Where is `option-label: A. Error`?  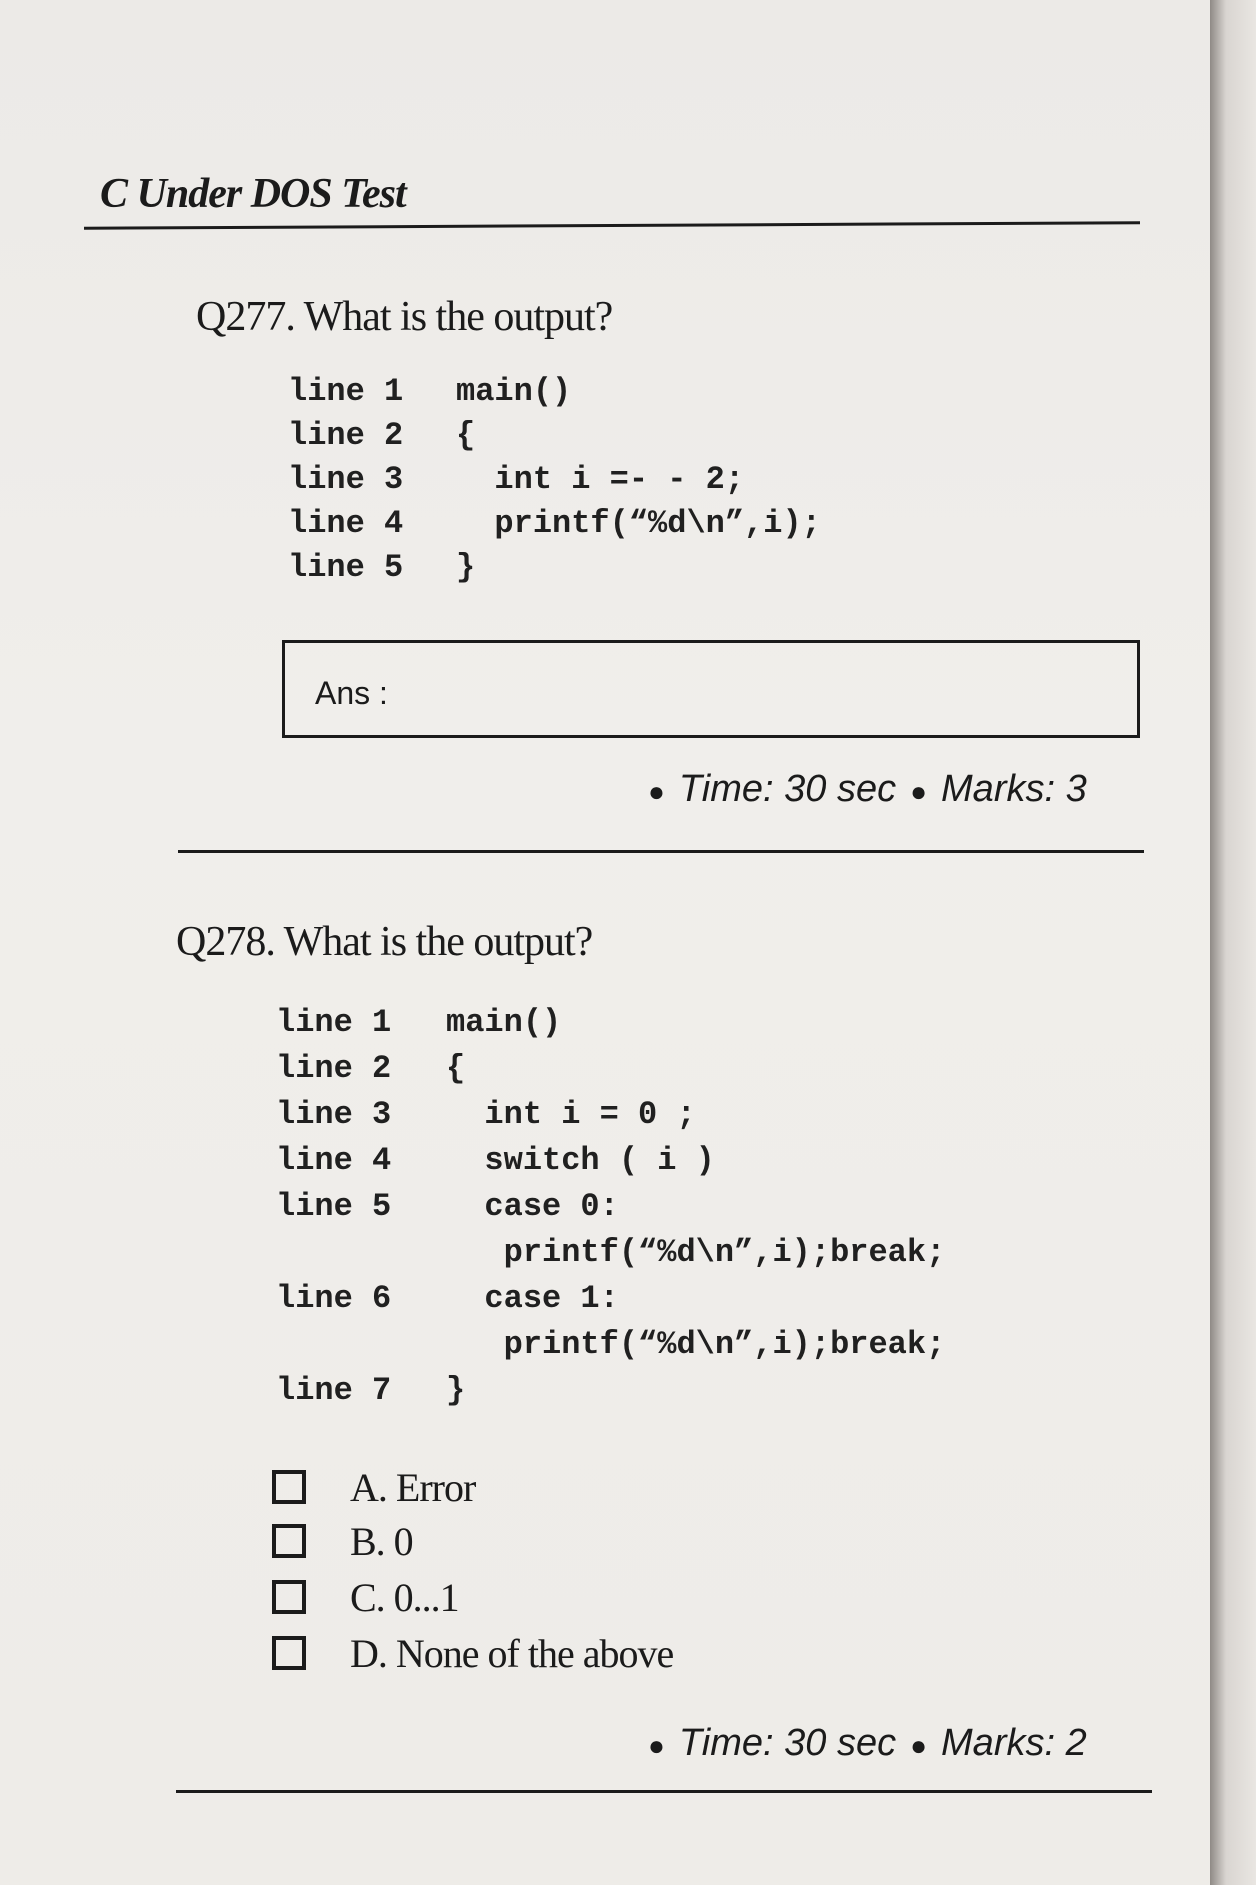
option-label: A. Error is located at coordinates (413, 1487).